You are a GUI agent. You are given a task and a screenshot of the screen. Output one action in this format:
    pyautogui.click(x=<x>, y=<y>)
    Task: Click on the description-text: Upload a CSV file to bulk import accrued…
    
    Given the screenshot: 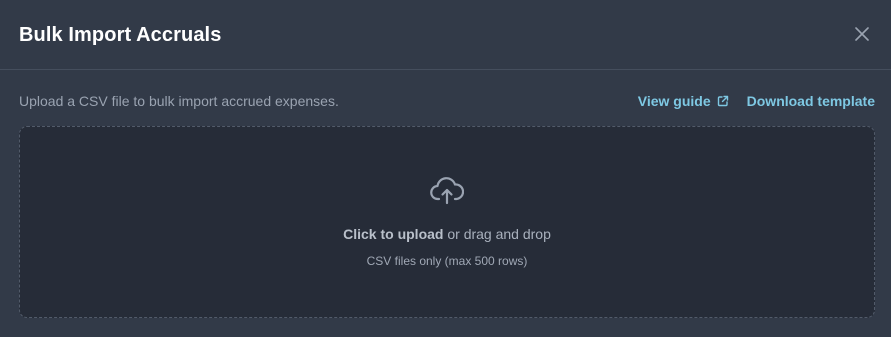 What is the action you would take?
    pyautogui.click(x=179, y=101)
    